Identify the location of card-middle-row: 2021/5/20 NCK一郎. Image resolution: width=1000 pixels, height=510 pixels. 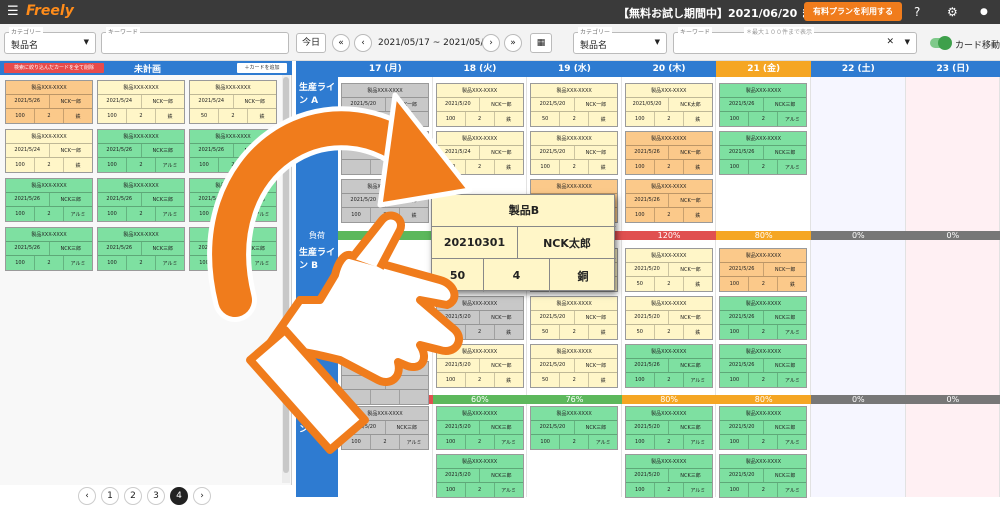
(668, 318).